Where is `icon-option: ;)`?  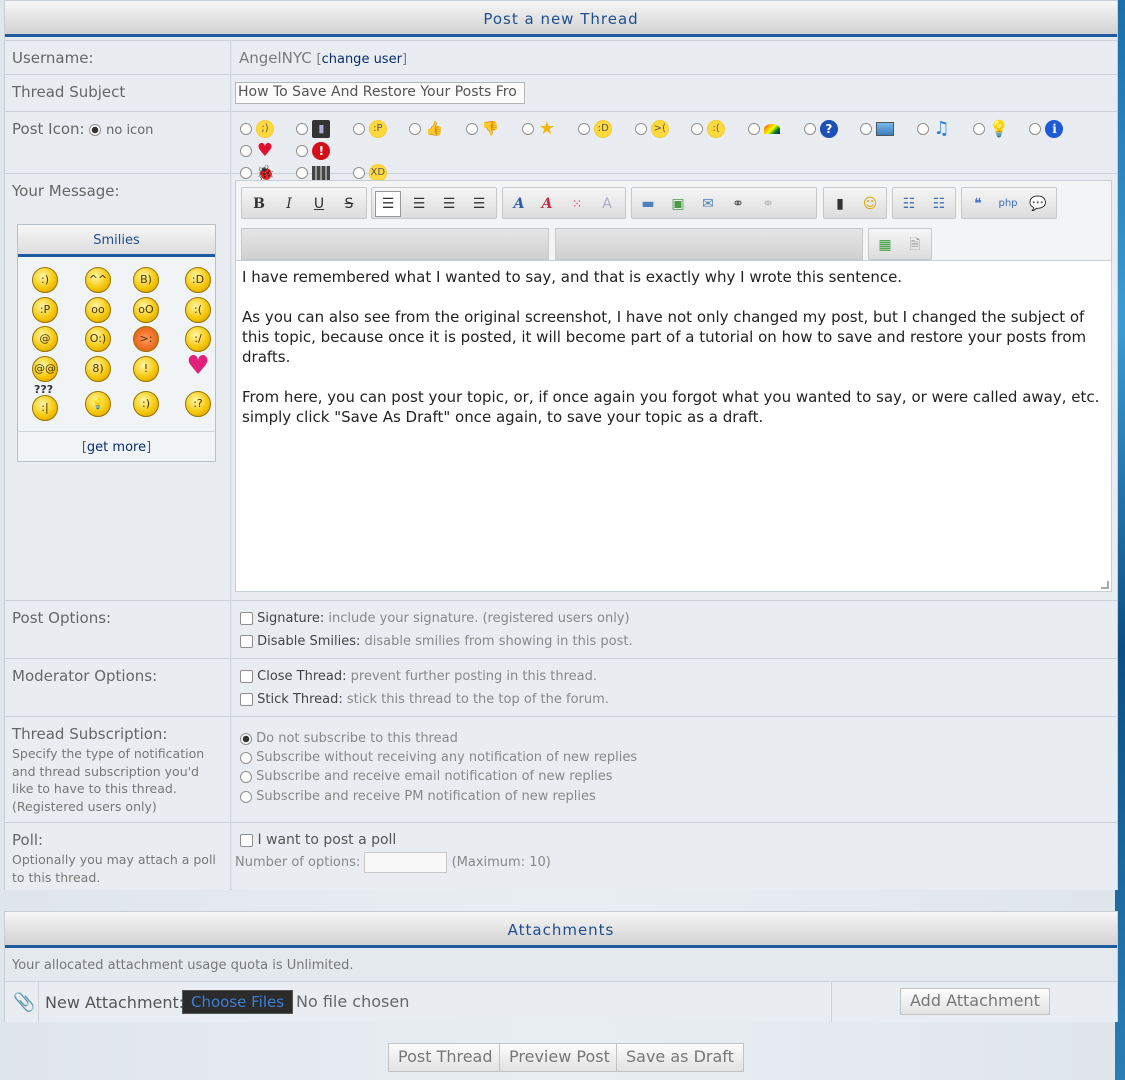 icon-option: ;) is located at coordinates (265, 129).